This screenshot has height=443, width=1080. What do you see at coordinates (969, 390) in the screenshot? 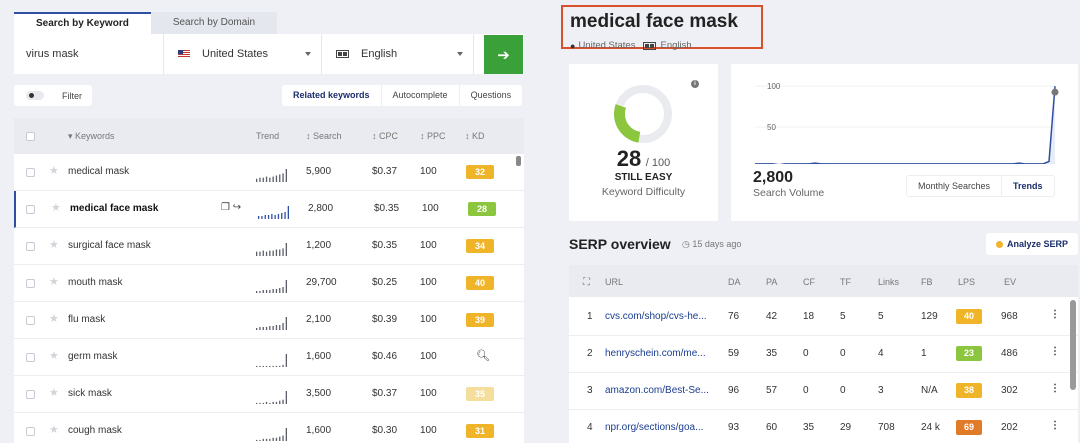
I see `lps-badge: 38` at bounding box center [969, 390].